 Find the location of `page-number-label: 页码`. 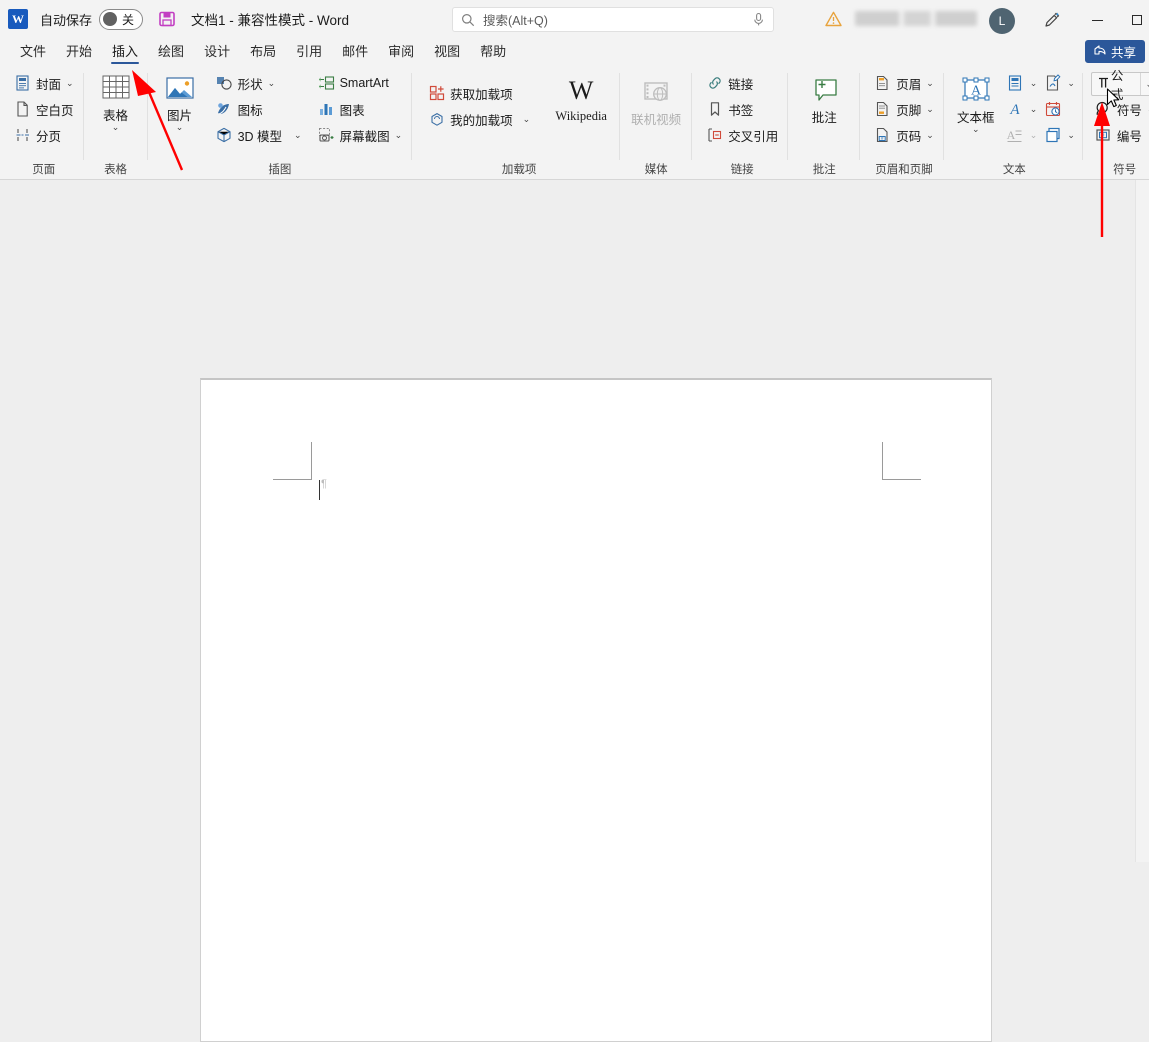

page-number-label: 页码 is located at coordinates (908, 135).